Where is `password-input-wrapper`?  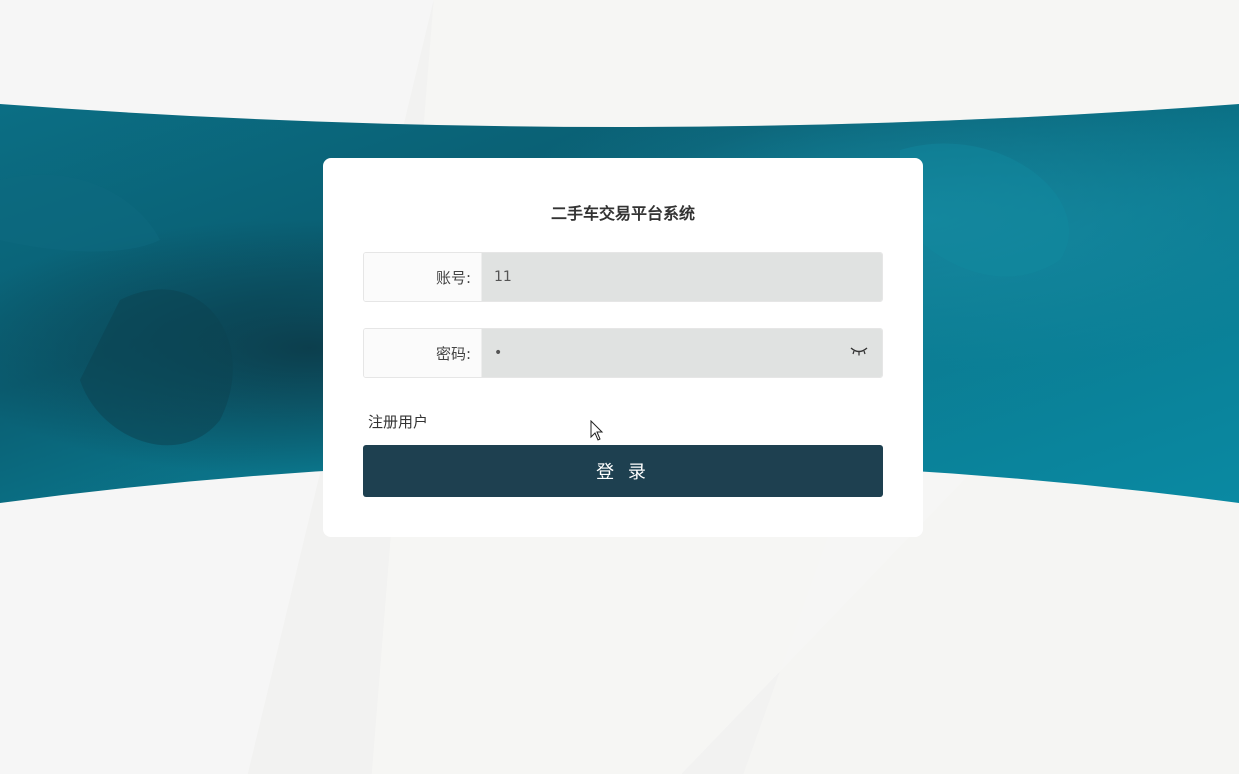 password-input-wrapper is located at coordinates (682, 353).